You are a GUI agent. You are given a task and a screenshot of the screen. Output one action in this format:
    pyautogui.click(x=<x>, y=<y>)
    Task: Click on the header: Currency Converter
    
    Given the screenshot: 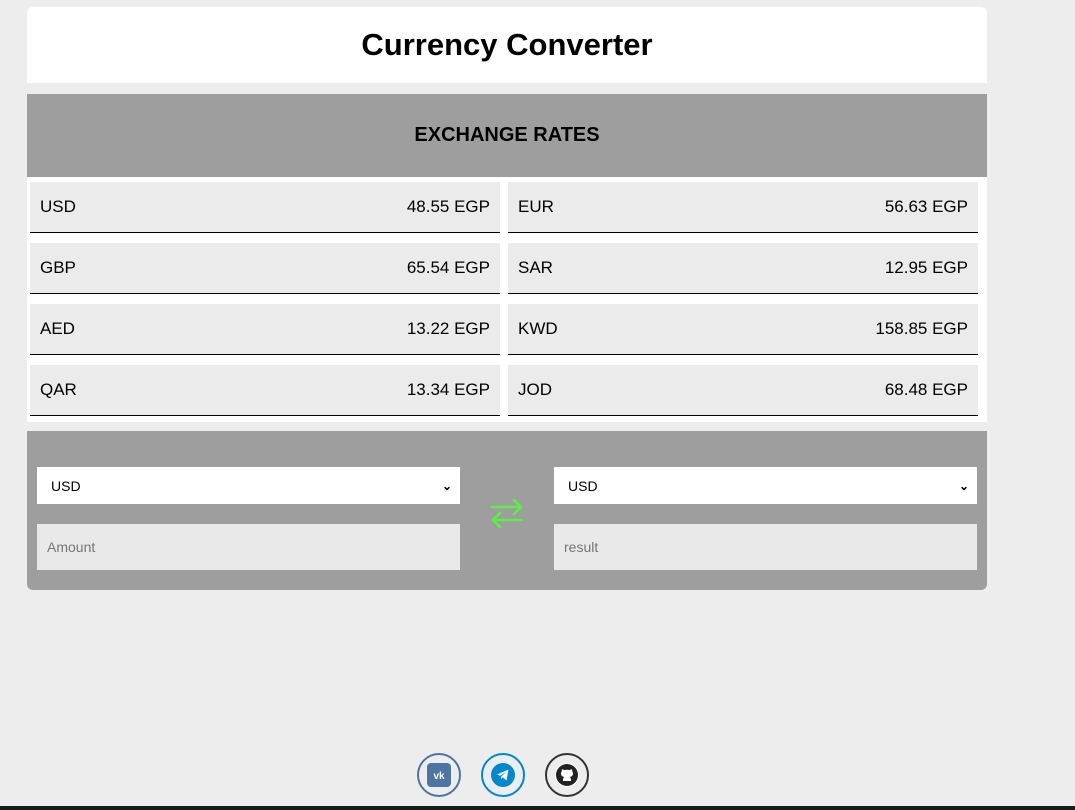 What is the action you would take?
    pyautogui.click(x=507, y=45)
    